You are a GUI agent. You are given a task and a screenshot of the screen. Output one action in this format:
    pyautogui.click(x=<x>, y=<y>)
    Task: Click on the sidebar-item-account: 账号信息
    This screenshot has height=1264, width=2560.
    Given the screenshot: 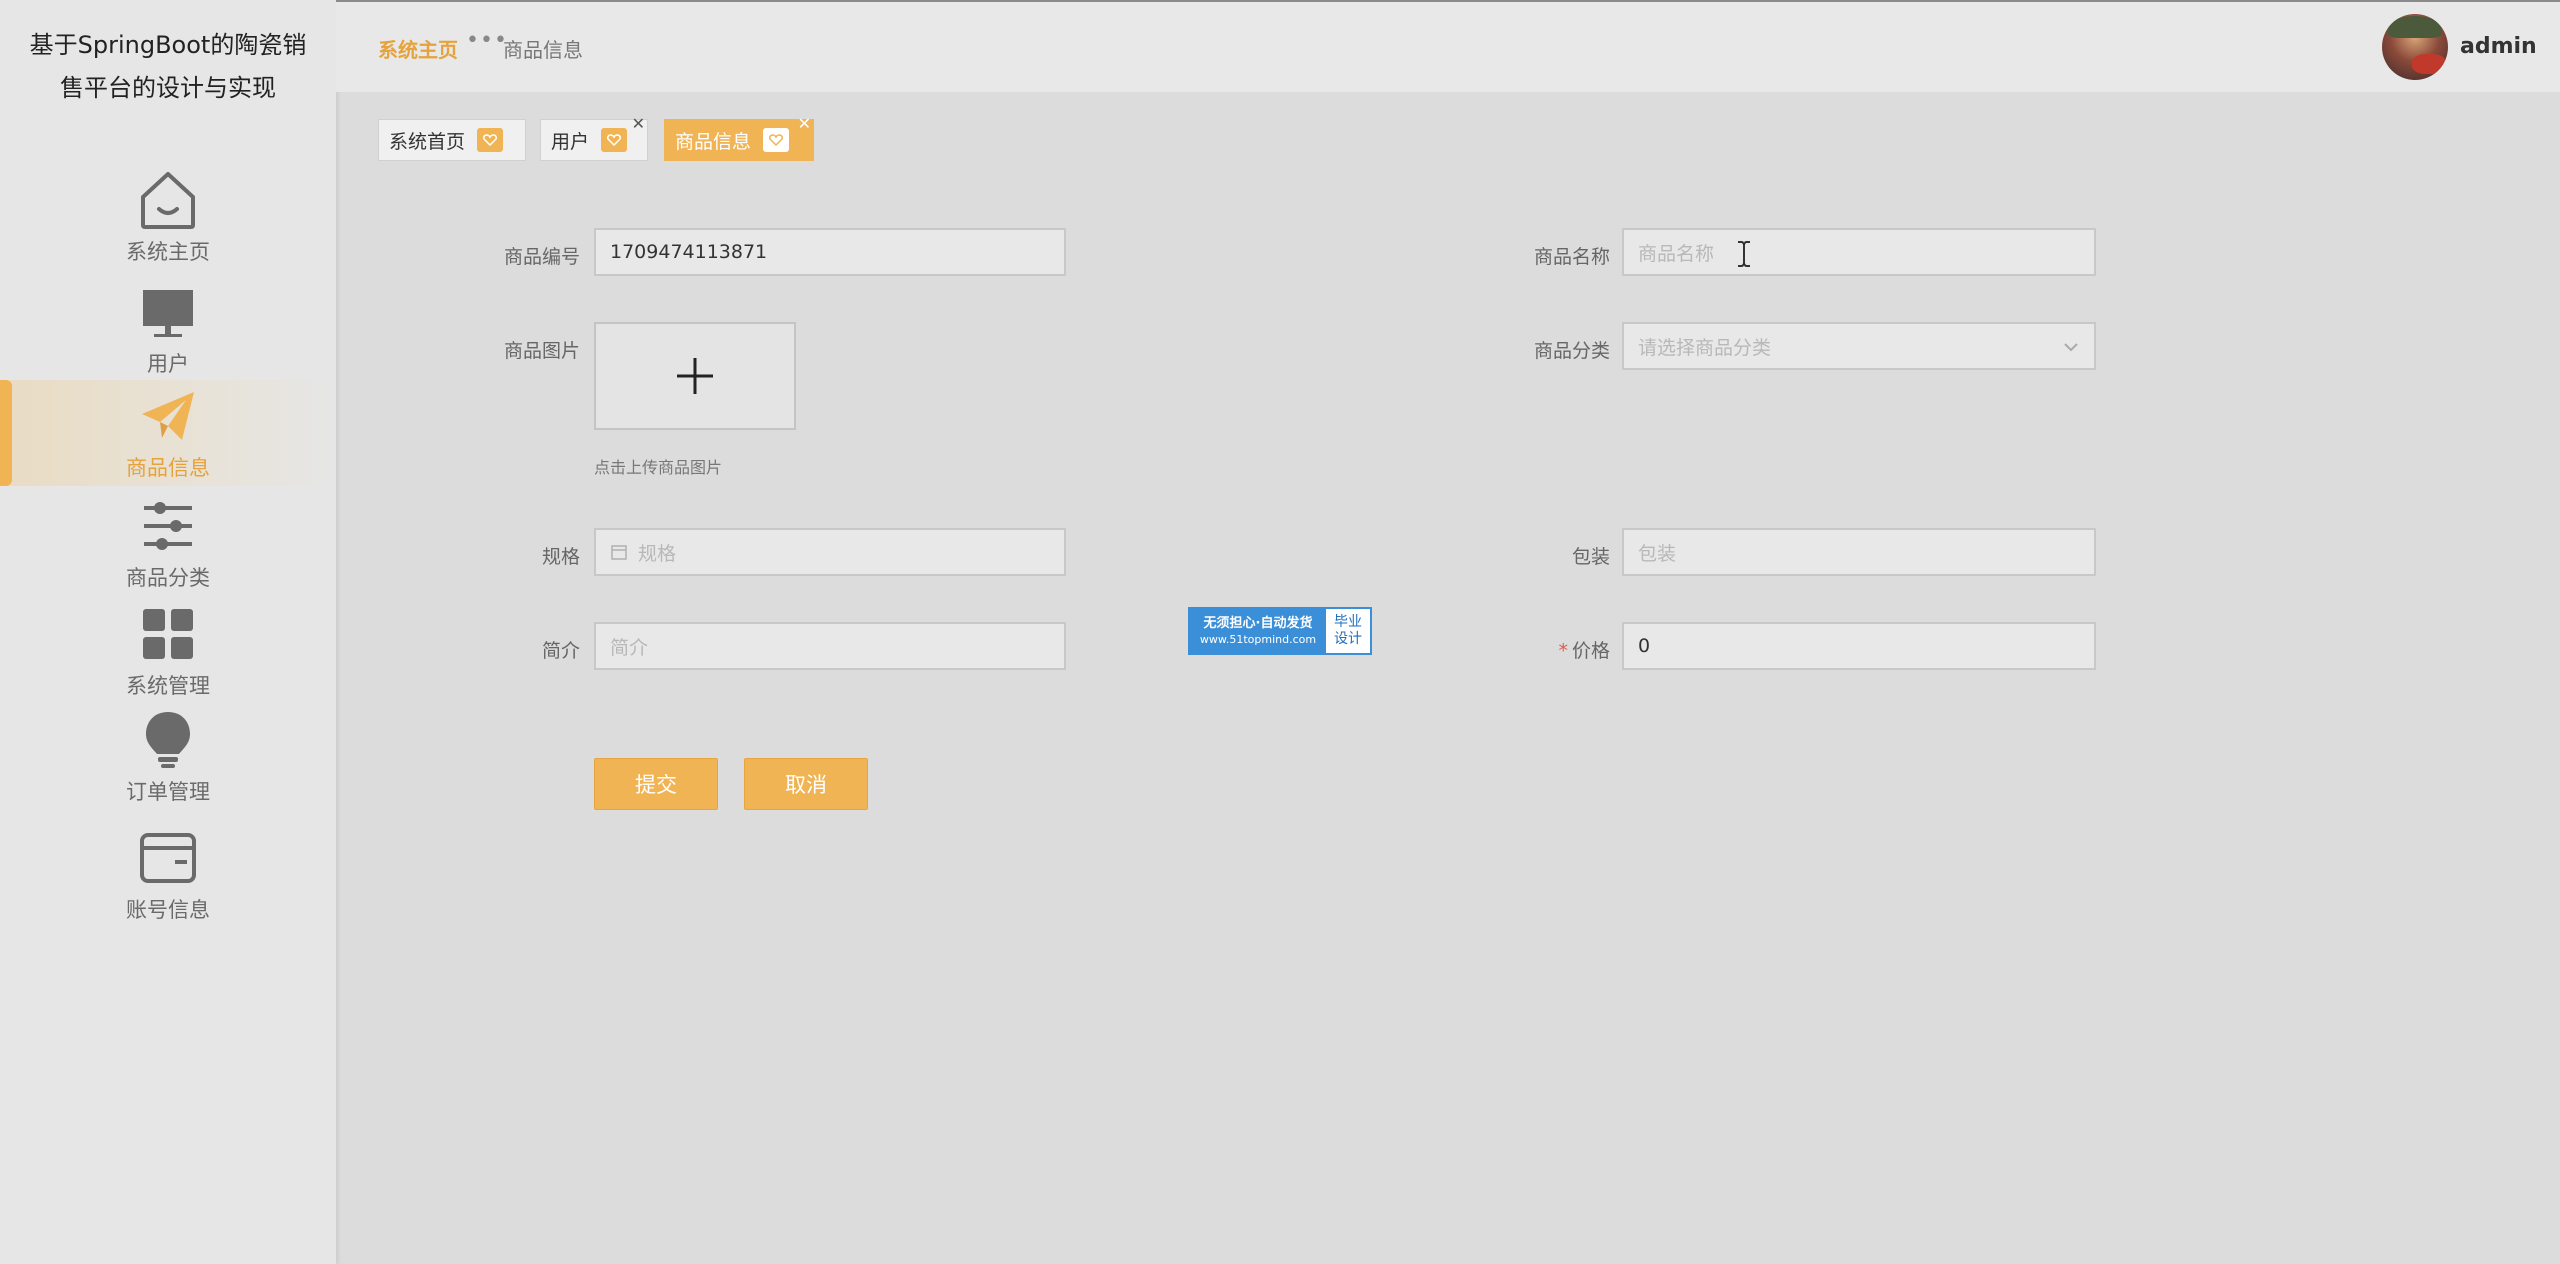 What is the action you would take?
    pyautogui.click(x=168, y=875)
    